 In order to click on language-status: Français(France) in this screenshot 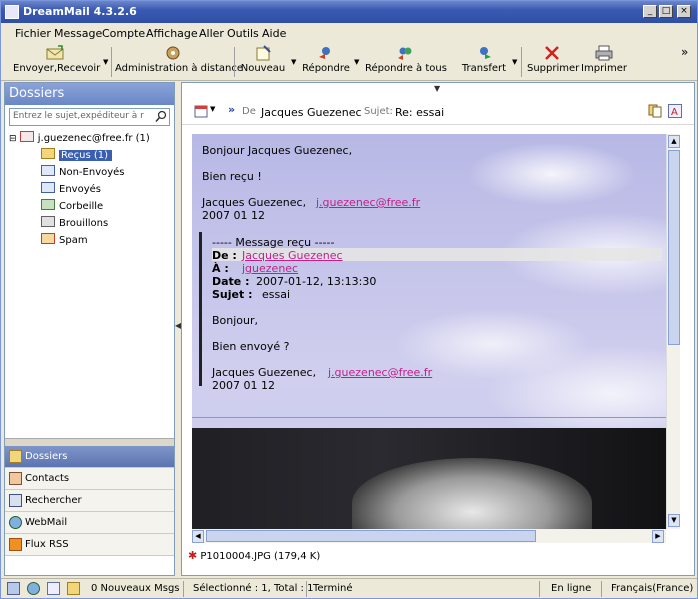, I will do `click(652, 588)`.